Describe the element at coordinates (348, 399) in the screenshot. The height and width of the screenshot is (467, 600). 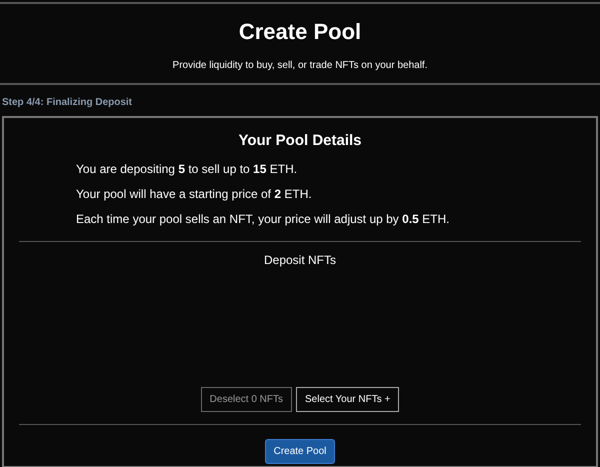
I see `select-button: Select Your NFTs +` at that location.